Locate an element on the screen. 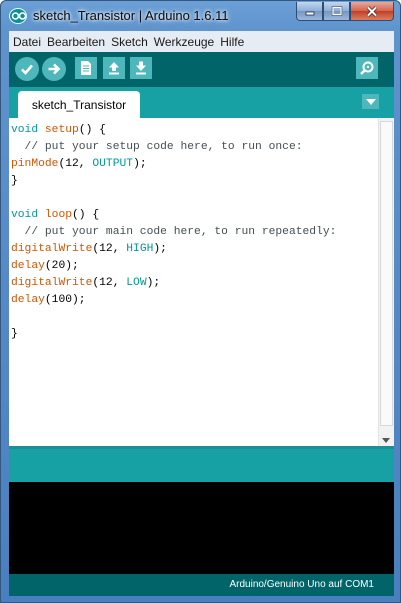 The height and width of the screenshot is (603, 401). menu-bar: Datei Bearbeiten Sketch Werkzeuge Hilfe is located at coordinates (201, 41).